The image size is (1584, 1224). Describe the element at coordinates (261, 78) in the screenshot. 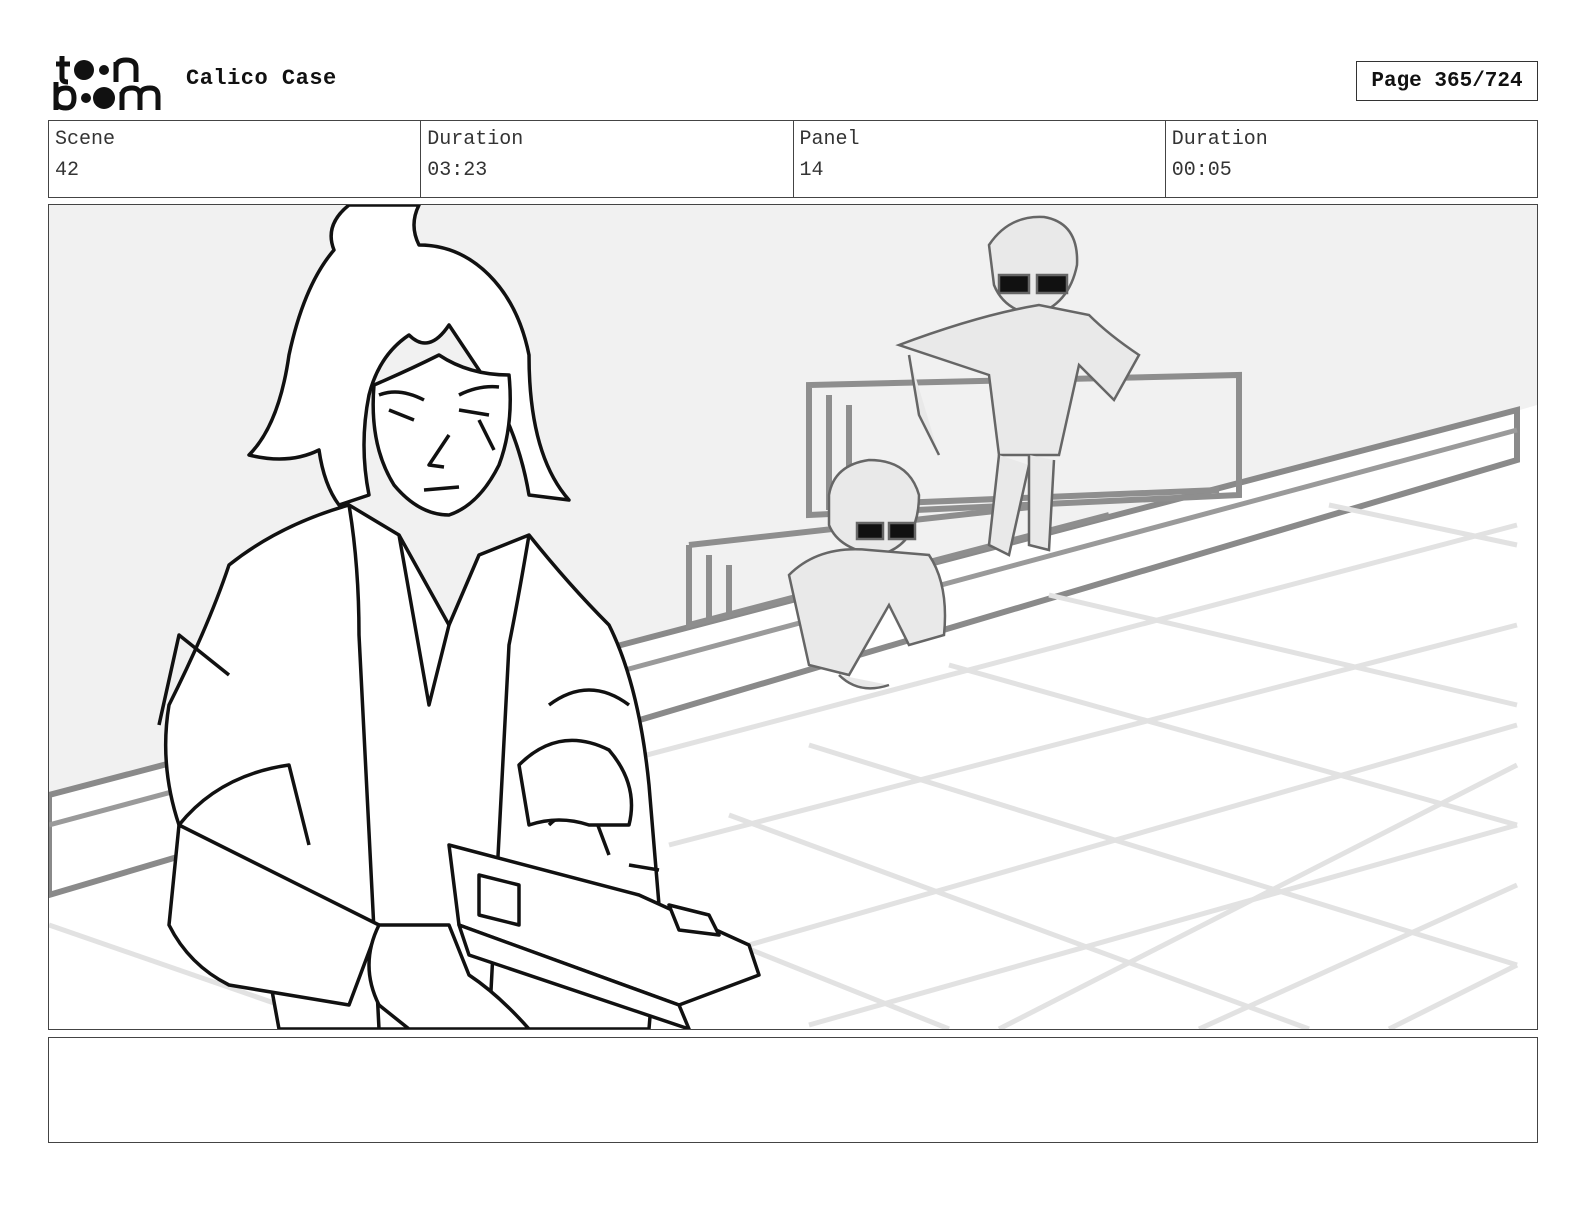

I see `project-title: Calico Case` at that location.